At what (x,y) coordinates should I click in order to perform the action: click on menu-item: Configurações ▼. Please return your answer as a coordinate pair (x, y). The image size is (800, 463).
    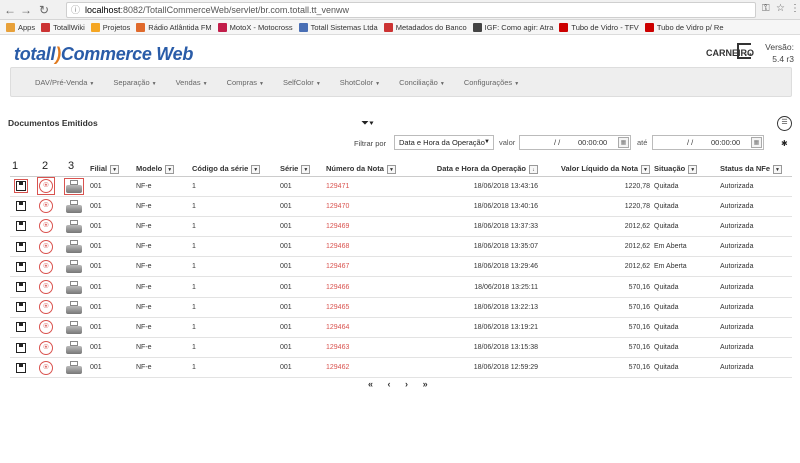
    Looking at the image, I should click on (491, 82).